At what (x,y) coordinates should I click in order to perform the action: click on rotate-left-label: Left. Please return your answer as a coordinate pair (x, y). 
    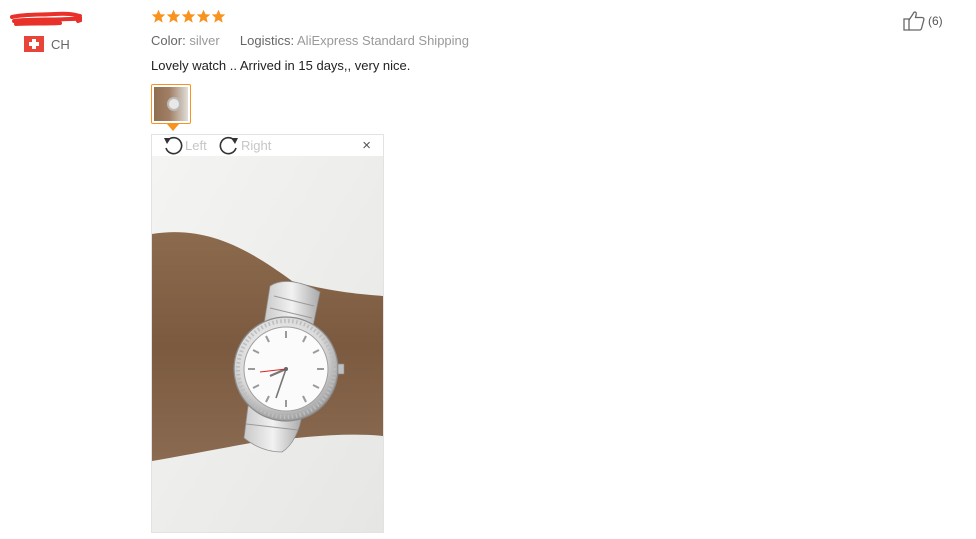
    Looking at the image, I should click on (196, 145).